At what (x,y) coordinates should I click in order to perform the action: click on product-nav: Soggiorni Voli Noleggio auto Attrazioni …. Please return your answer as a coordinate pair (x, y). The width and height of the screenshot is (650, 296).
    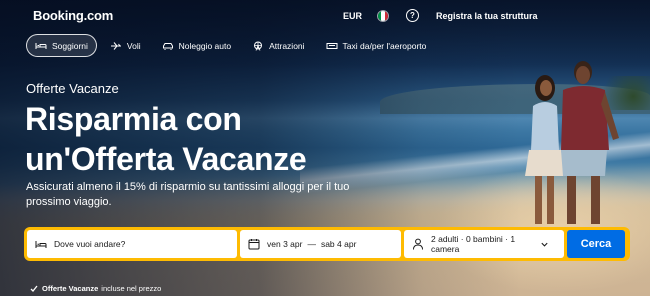
    Looking at the image, I should click on (232, 45).